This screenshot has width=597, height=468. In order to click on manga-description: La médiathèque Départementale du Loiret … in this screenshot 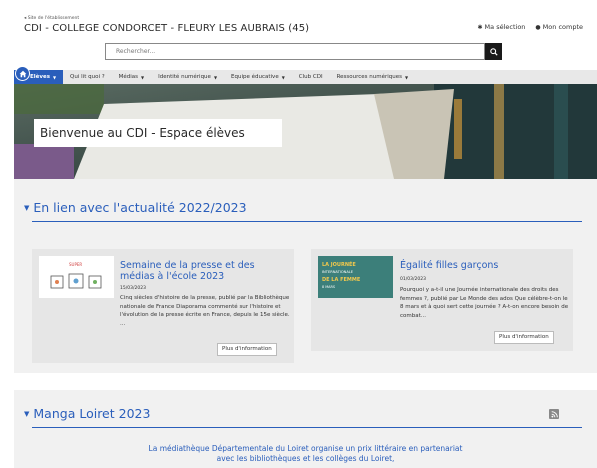, I will do `click(305, 454)`.